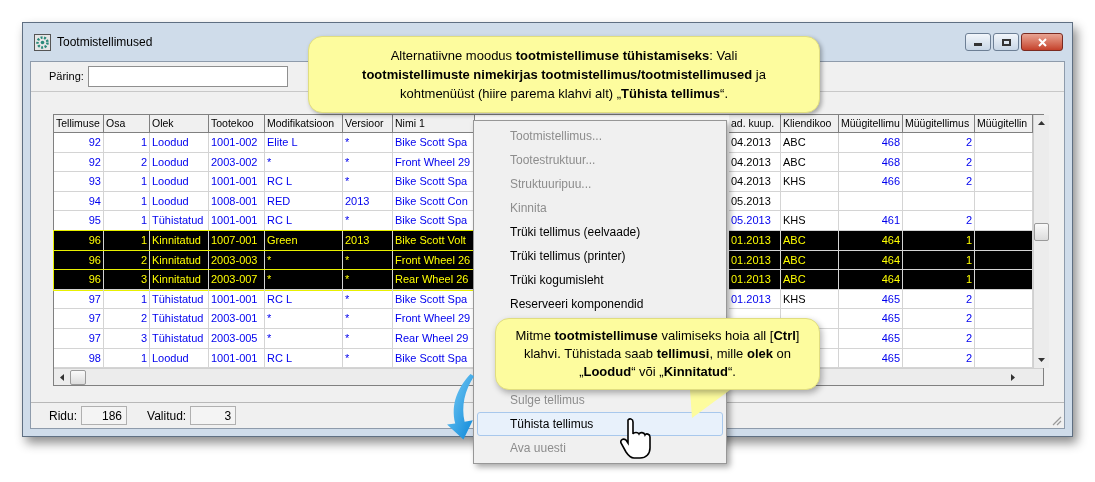 The width and height of the screenshot is (1095, 482). What do you see at coordinates (66, 77) in the screenshot?
I see `query-label: Päring:` at bounding box center [66, 77].